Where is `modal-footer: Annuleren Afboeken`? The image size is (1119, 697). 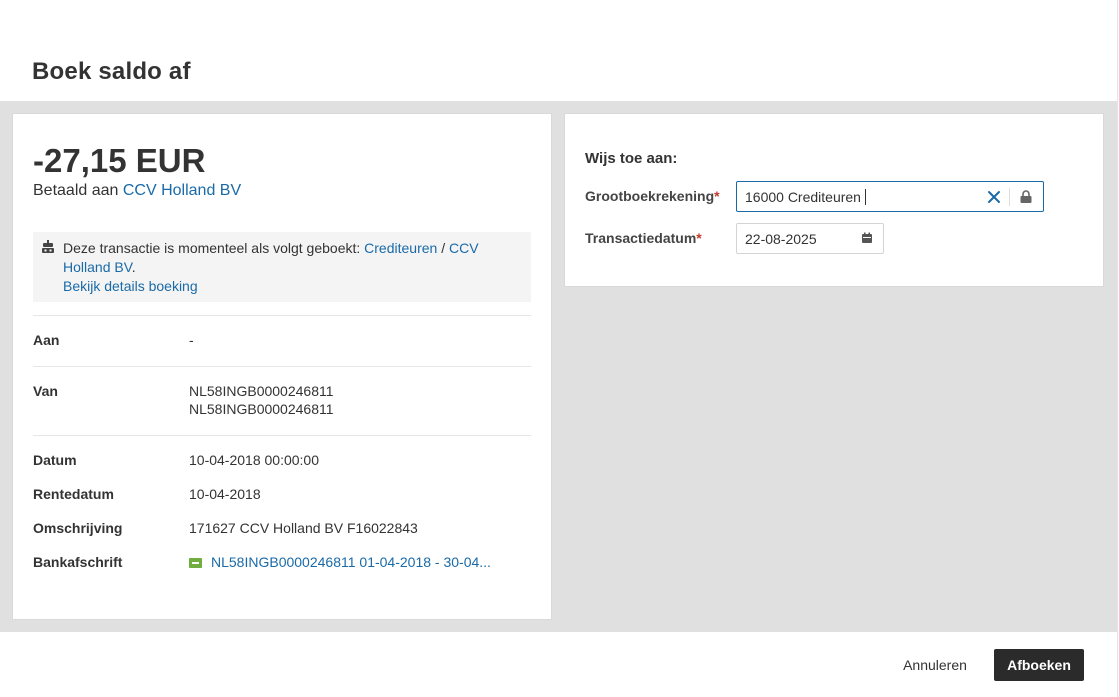
modal-footer: Annuleren Afboeken is located at coordinates (558, 664).